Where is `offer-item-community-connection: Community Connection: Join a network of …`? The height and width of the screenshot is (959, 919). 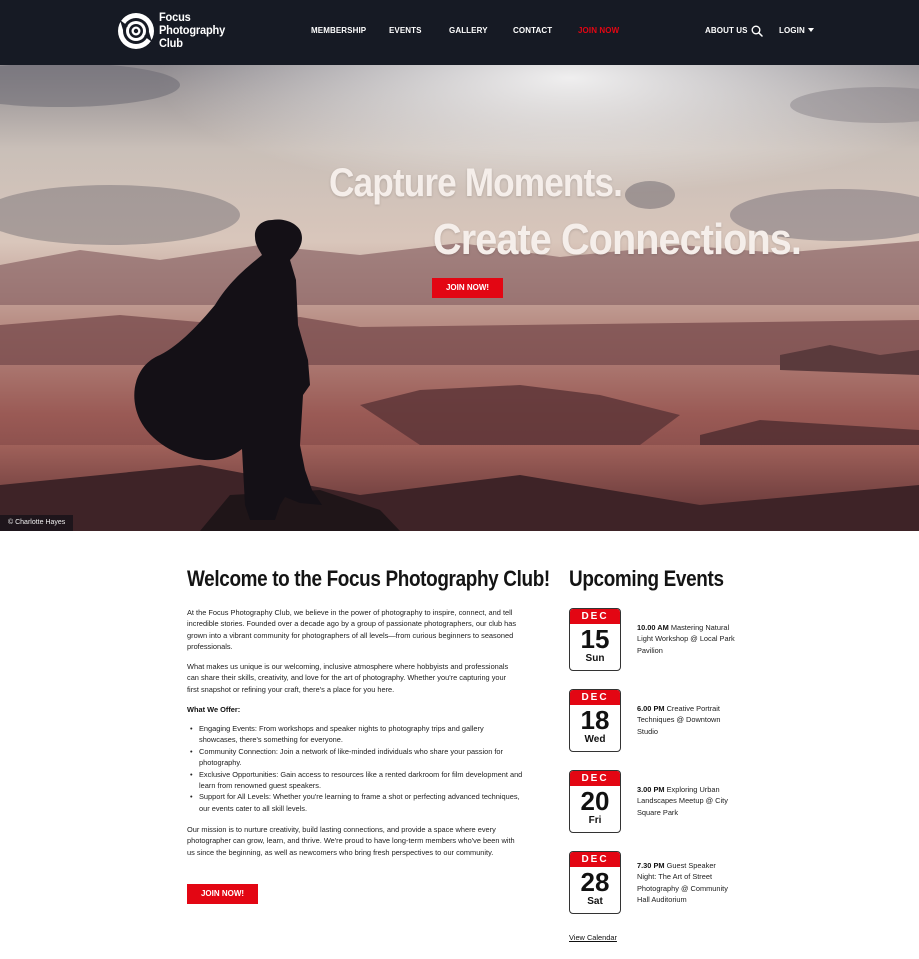
offer-item-community-connection: Community Connection: Join a network of … is located at coordinates (355, 757).